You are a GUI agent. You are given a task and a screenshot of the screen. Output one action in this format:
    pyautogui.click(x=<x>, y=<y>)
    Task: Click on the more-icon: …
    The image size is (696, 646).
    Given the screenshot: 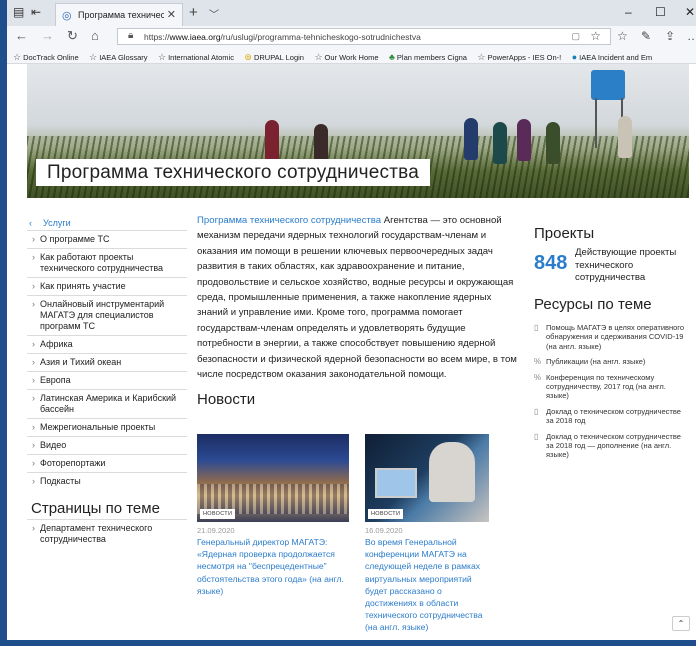 What is the action you would take?
    pyautogui.click(x=691, y=36)
    